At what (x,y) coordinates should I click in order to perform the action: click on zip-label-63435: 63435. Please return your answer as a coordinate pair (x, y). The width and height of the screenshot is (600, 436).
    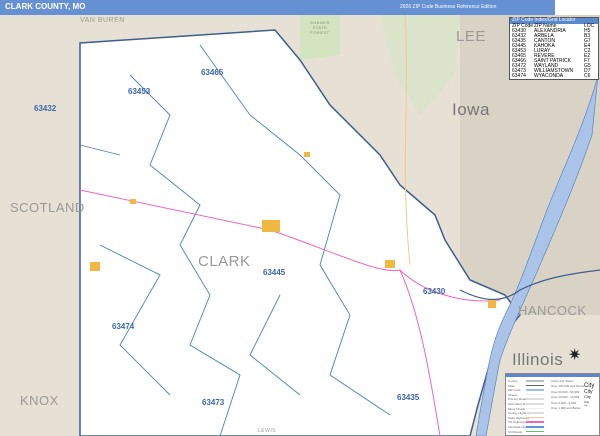
    Looking at the image, I should click on (408, 397).